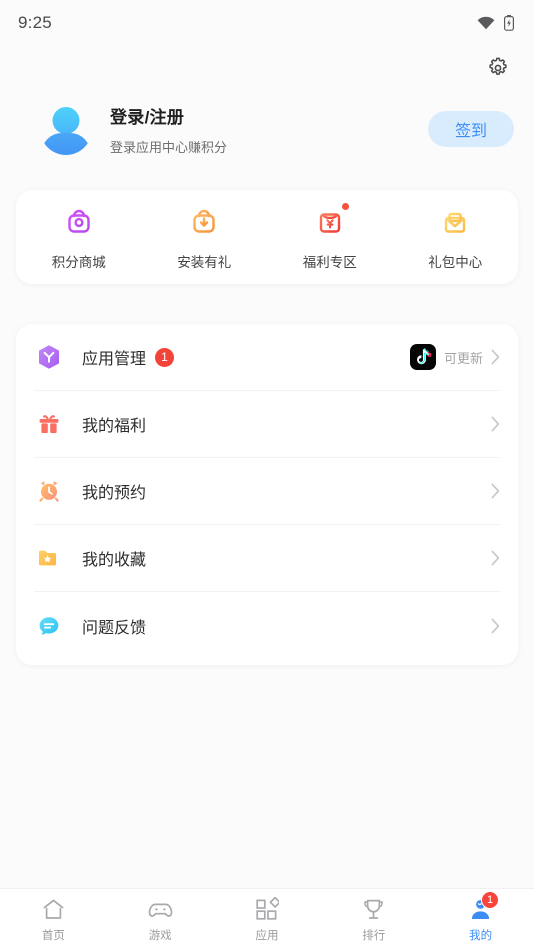  What do you see at coordinates (463, 358) in the screenshot?
I see `update-status-text: 可更新` at bounding box center [463, 358].